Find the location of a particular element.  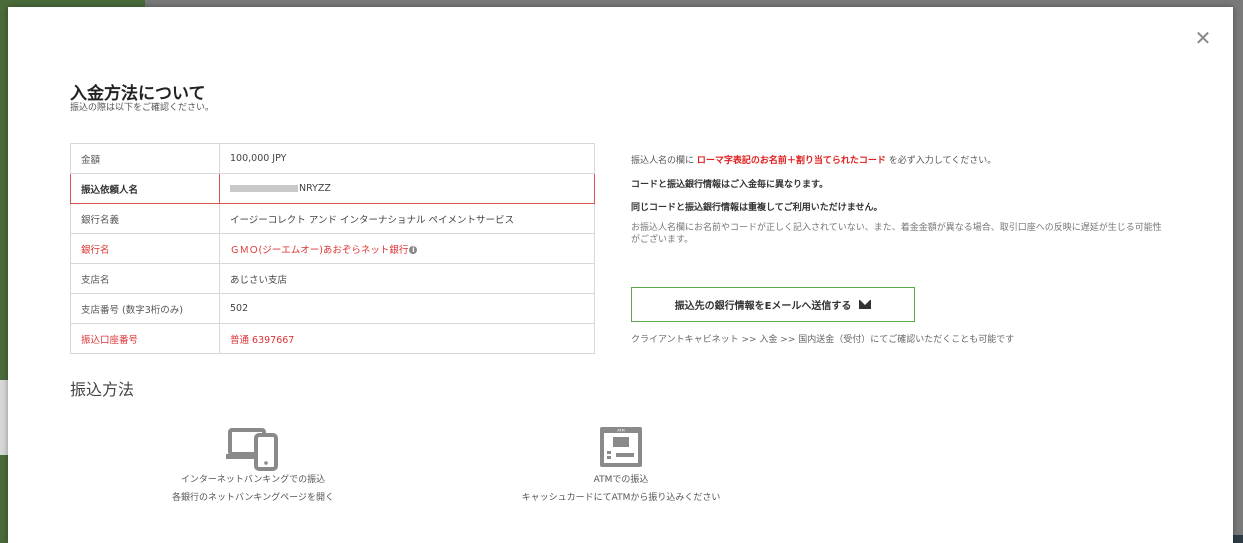

send-email-label: 振込先の銀行情報をEメールへ送信する is located at coordinates (763, 306).